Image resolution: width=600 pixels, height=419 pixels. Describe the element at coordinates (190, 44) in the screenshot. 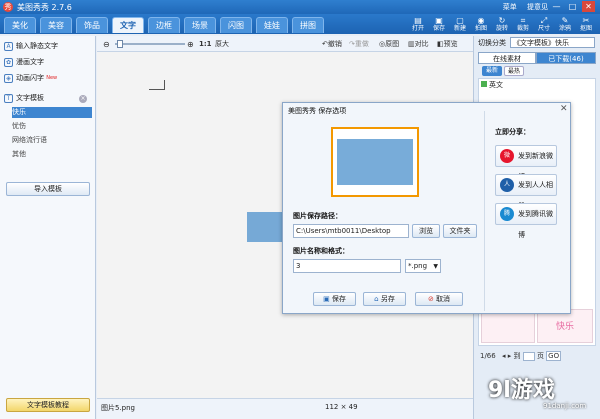

I see `zoom-in-icon: ⊕` at that location.